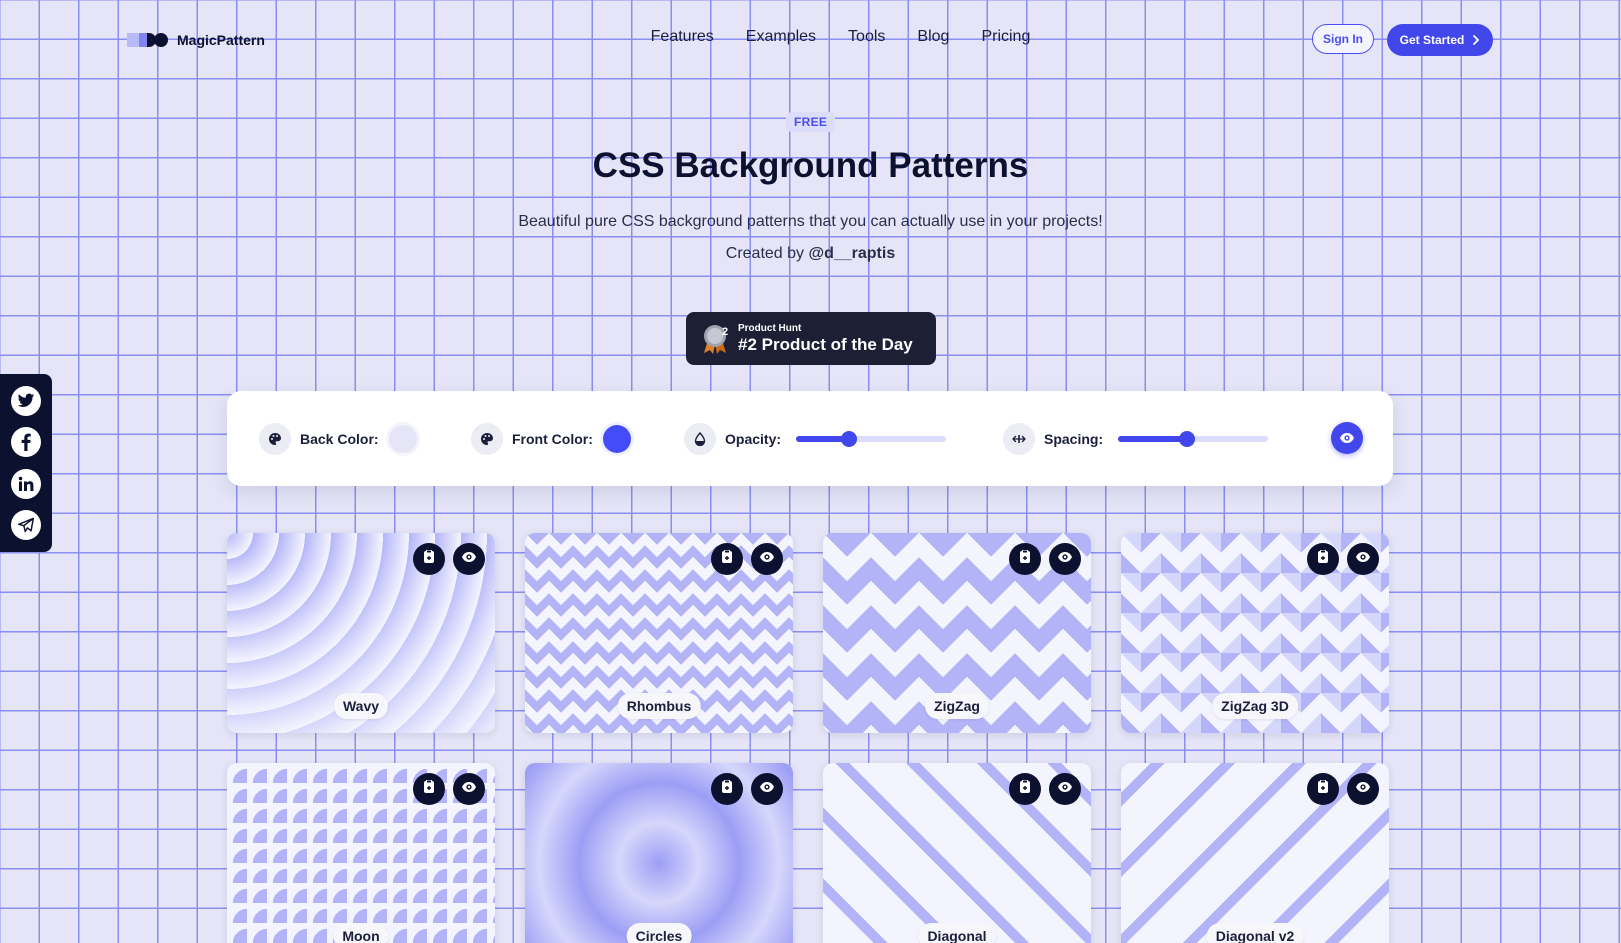  What do you see at coordinates (361, 853) in the screenshot?
I see `pattern-card: Moon` at bounding box center [361, 853].